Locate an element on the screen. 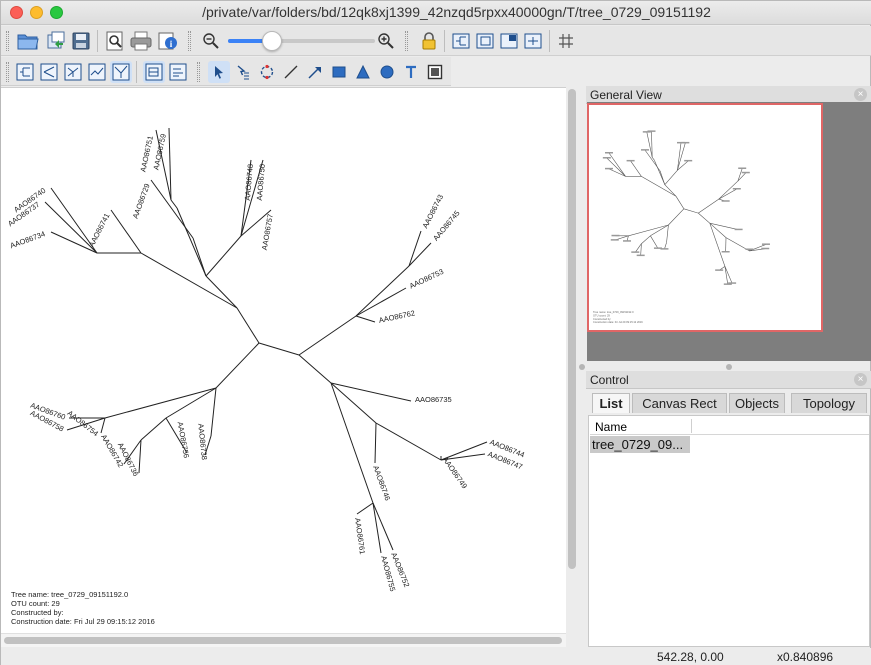 The width and height of the screenshot is (871, 665). control-header: Control is located at coordinates (728, 380).